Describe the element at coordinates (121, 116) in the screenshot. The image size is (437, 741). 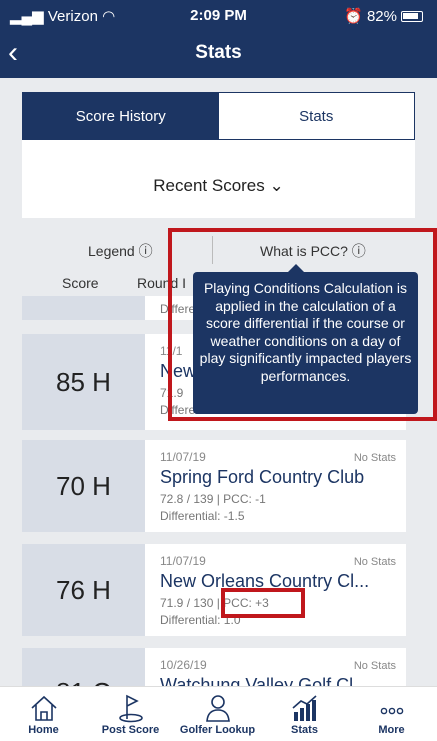
I see `tab-score-history: Score History` at that location.